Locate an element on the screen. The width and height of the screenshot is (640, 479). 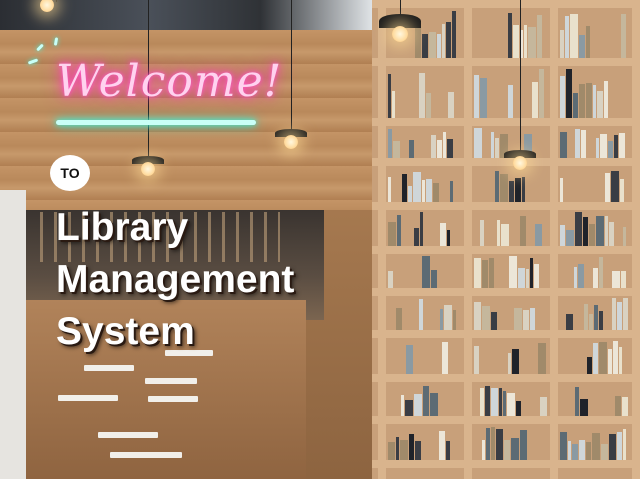
welcome-neon-sign: Welcome! is located at coordinates (169, 81).